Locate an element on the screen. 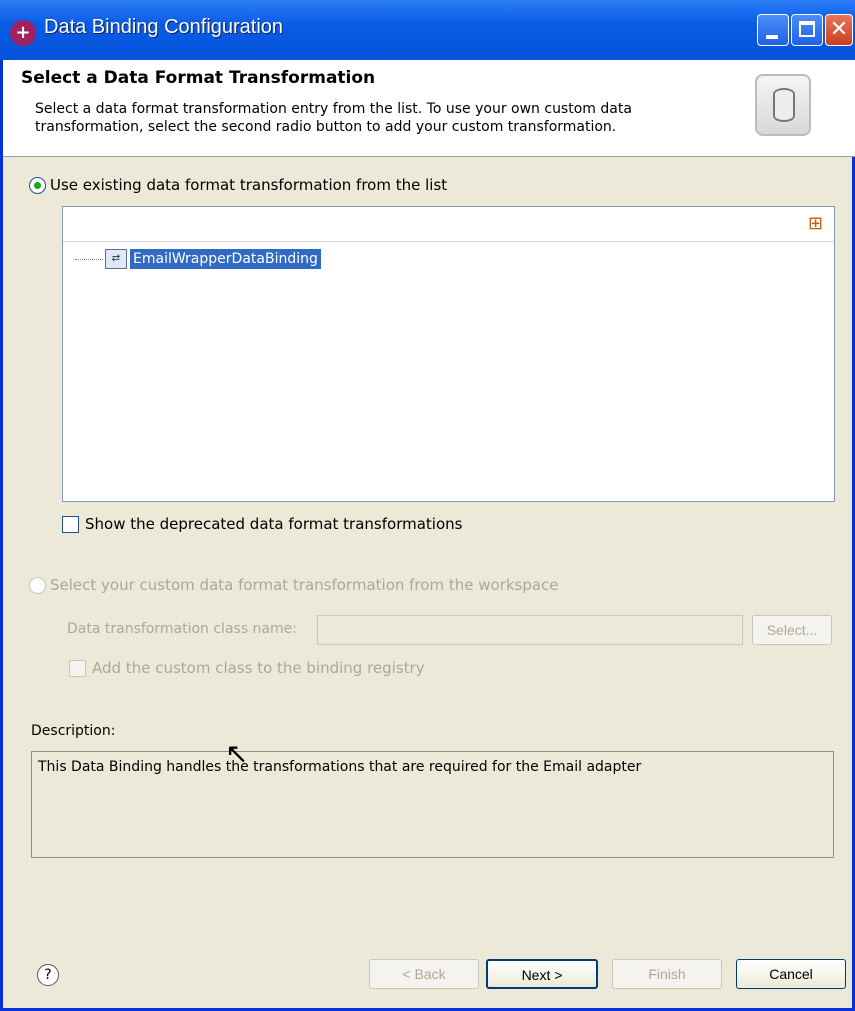 The height and width of the screenshot is (1011, 855). eclipse-icon: + is located at coordinates (23, 33).